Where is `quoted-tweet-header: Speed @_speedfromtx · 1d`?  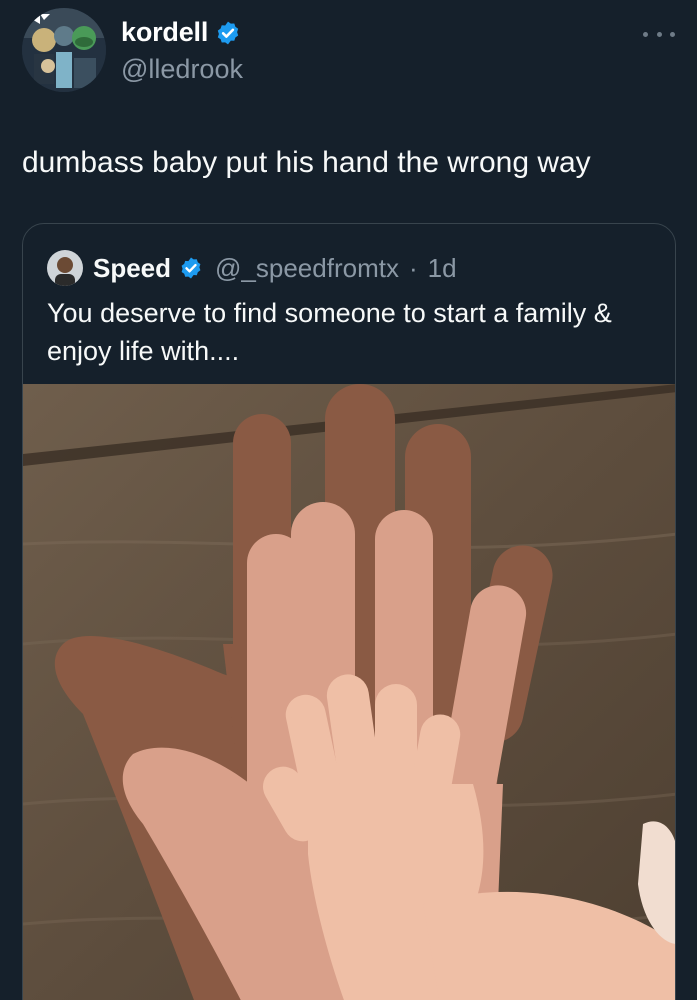 quoted-tweet-header: Speed @_speedfromtx · 1d is located at coordinates (252, 268).